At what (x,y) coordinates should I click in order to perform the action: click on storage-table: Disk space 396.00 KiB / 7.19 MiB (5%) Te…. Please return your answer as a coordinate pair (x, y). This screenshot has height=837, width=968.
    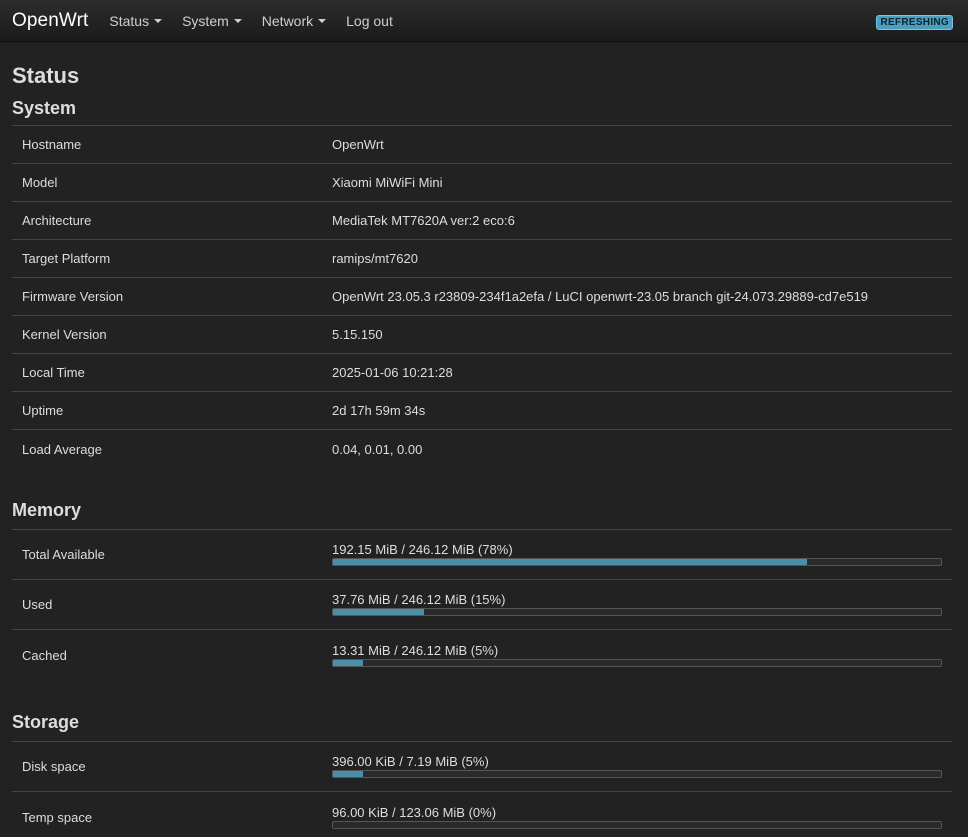
    Looking at the image, I should click on (482, 789).